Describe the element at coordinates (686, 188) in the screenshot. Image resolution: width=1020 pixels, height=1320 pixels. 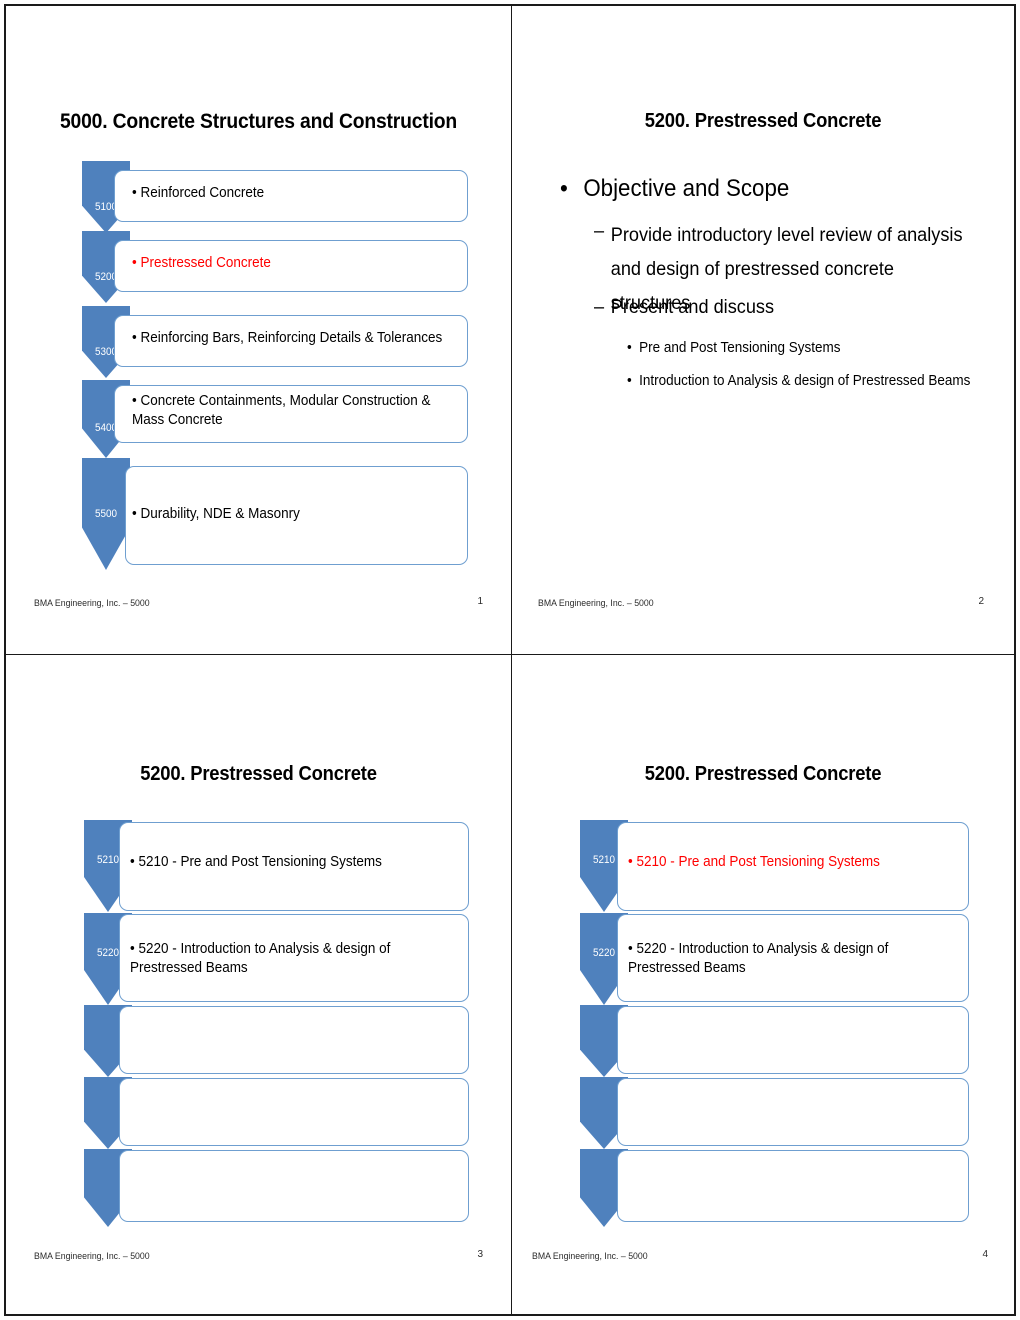
I see `bullet-text: Objective and Scope` at that location.